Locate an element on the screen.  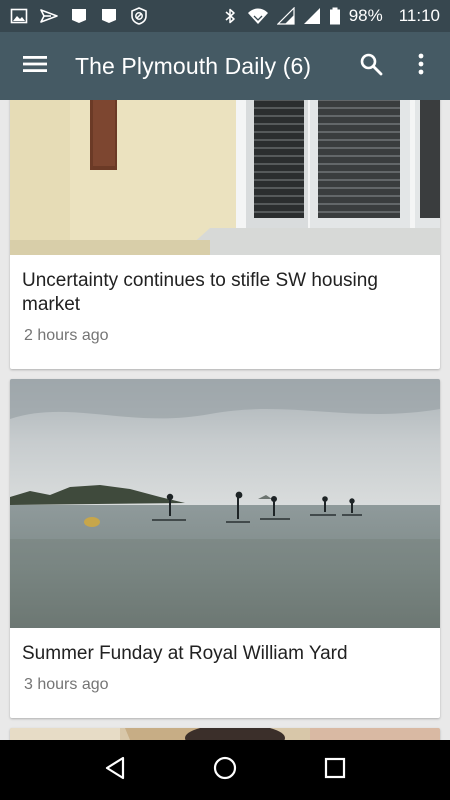
status-bar: 98% 11:10 is located at coordinates (225, 16).